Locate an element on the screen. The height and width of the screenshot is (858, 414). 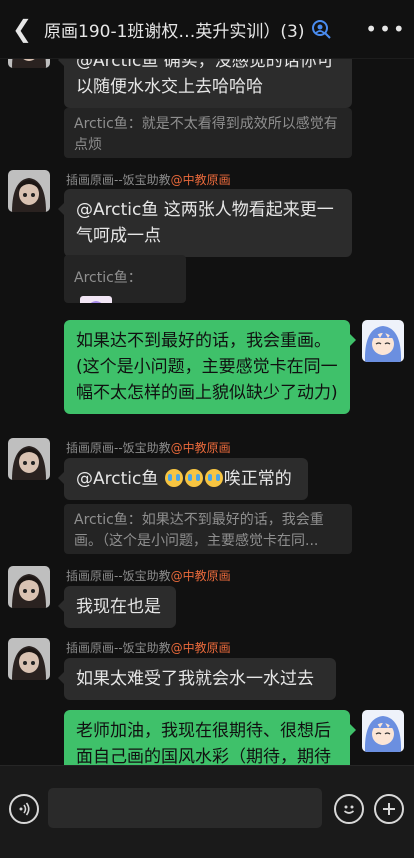
back-button: ❮ is located at coordinates (22, 29).